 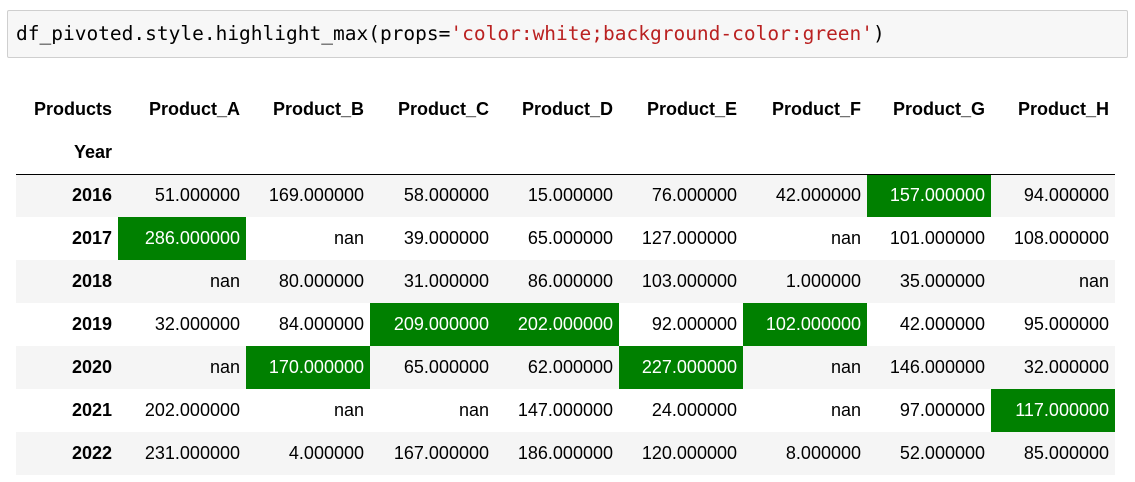 What do you see at coordinates (557, 324) in the screenshot?
I see `table-cell-highlighted-max: 202.000000` at bounding box center [557, 324].